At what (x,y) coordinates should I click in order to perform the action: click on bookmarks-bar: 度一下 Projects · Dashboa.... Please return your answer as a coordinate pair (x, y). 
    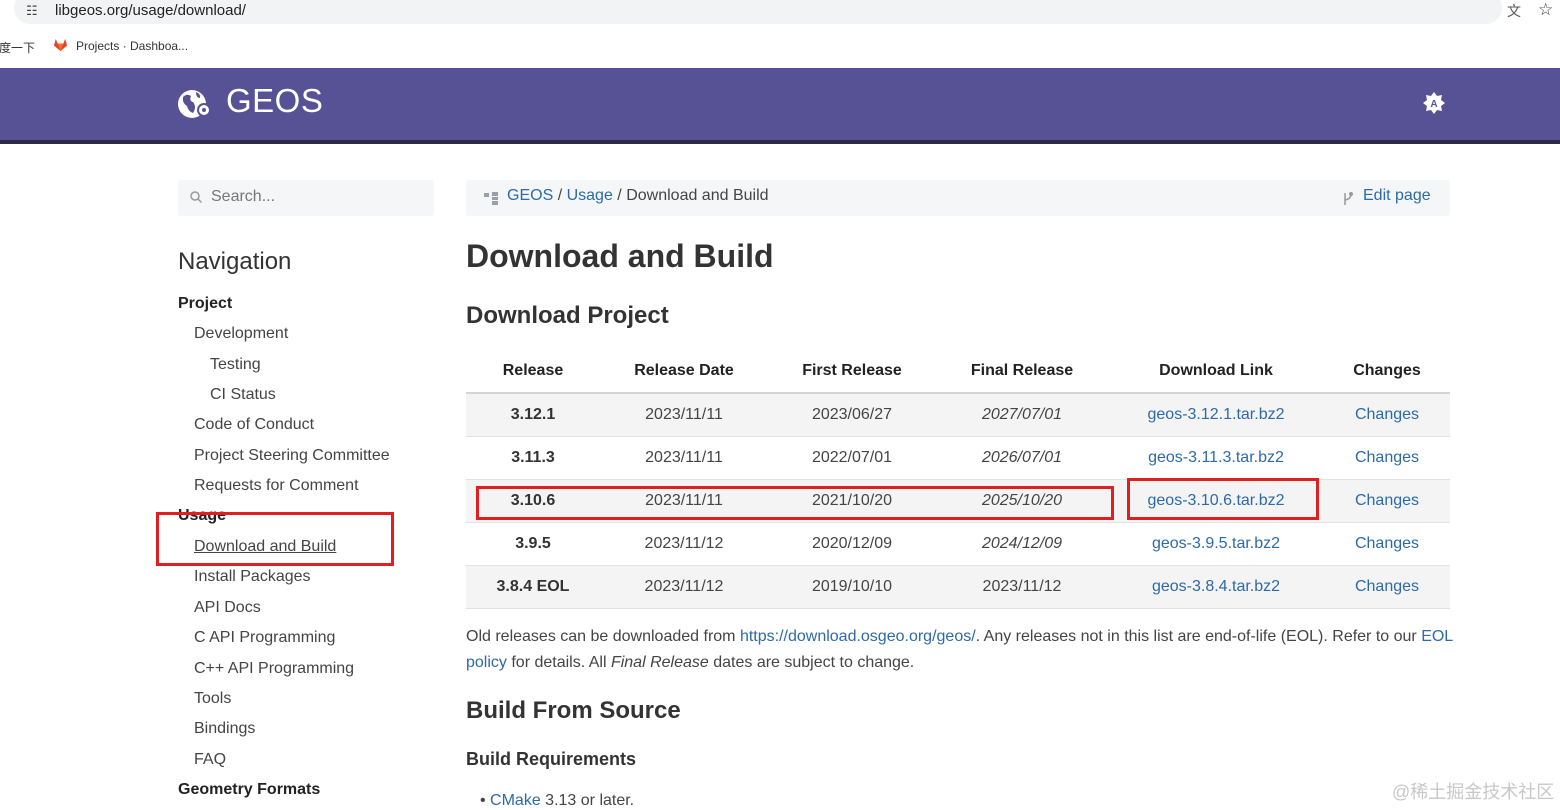
    Looking at the image, I should click on (780, 47).